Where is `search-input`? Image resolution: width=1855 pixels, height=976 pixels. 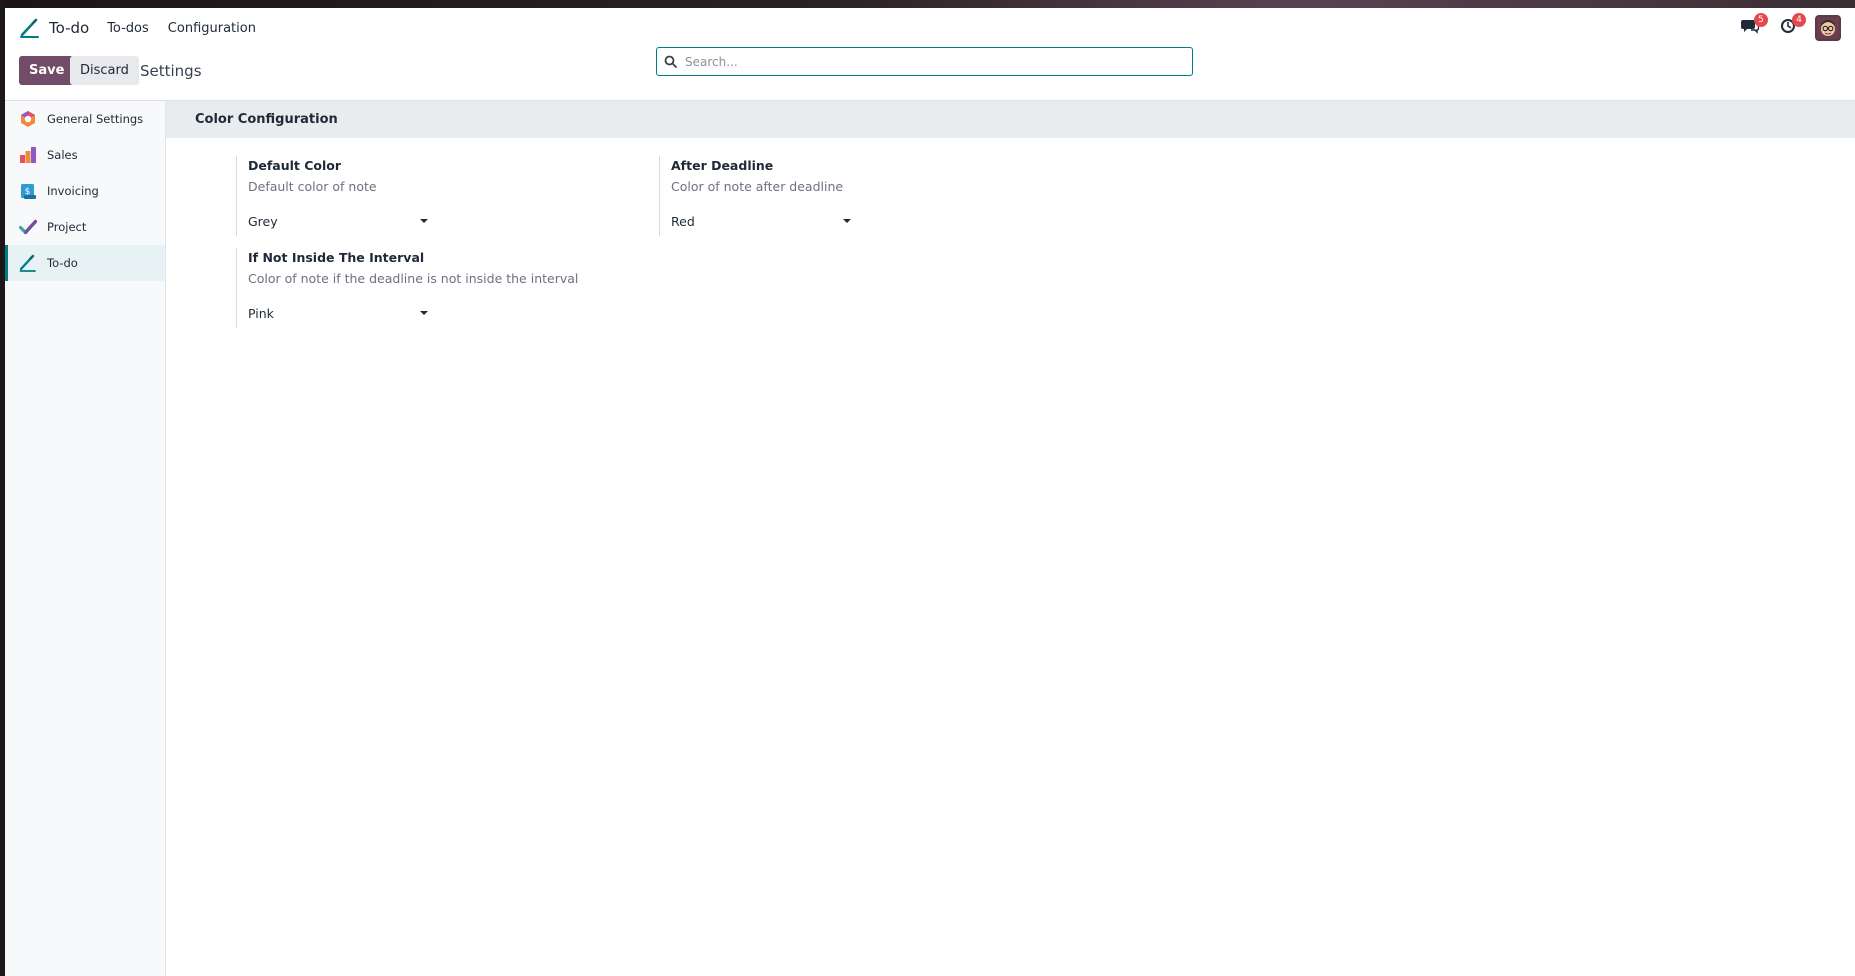 search-input is located at coordinates (937, 61).